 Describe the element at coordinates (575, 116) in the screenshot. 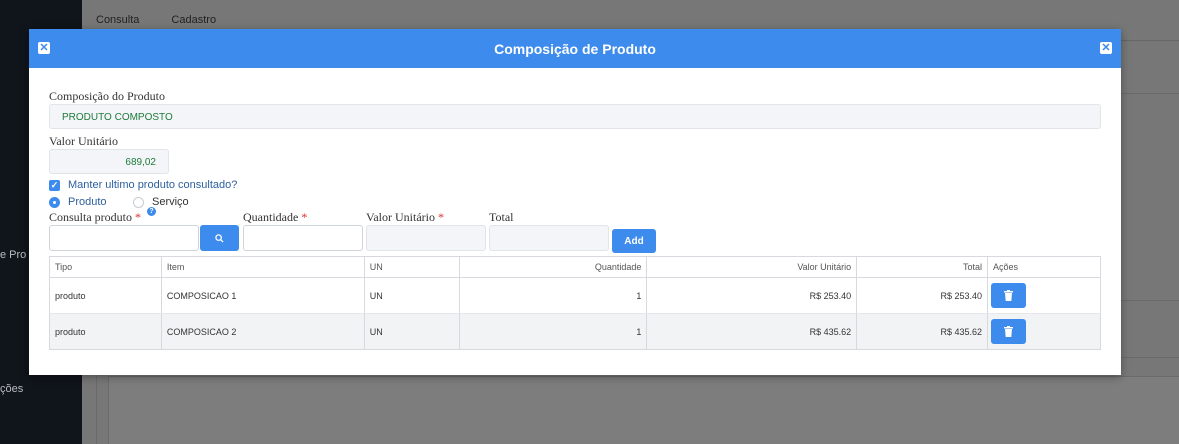

I see `composicao-field: PRODUTO COMPOSTO` at that location.